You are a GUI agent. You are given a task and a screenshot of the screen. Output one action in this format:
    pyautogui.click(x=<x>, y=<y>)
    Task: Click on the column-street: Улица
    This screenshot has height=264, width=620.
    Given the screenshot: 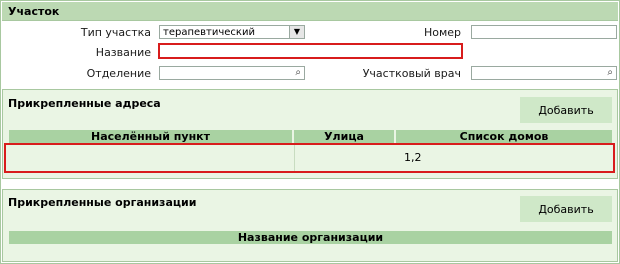 What is the action you would take?
    pyautogui.click(x=345, y=136)
    